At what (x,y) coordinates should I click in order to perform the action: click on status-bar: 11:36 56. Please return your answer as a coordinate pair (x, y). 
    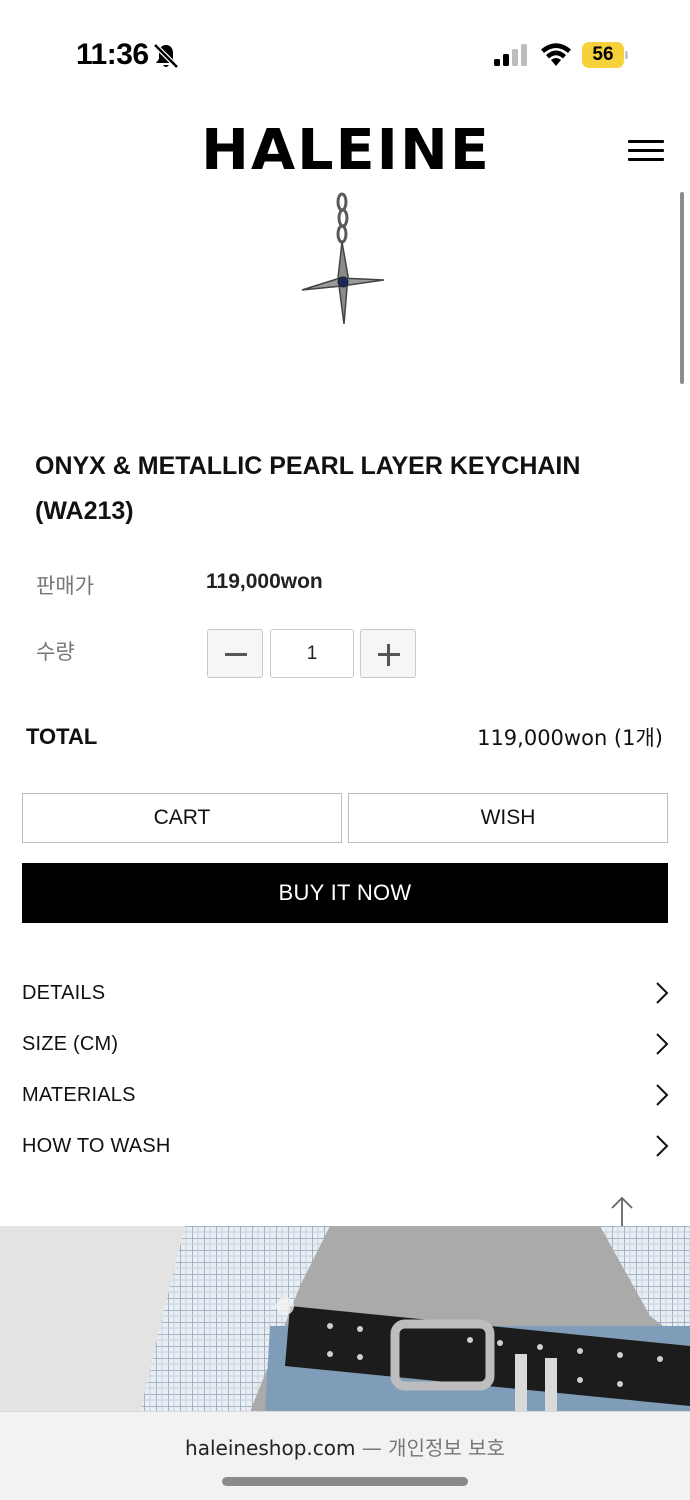
    Looking at the image, I should click on (345, 50).